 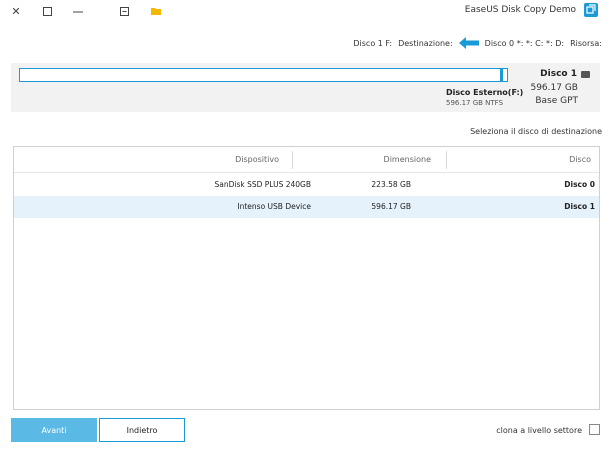 I want to click on header-size: Dimensione, so click(x=407, y=159).